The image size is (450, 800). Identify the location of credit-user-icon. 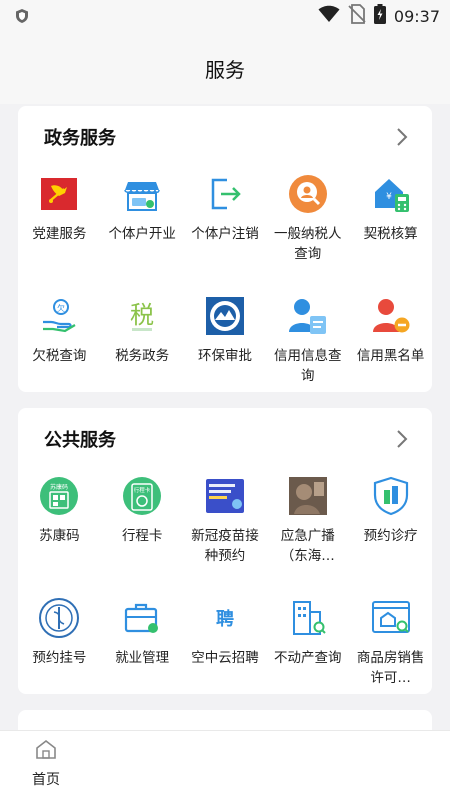
(308, 316).